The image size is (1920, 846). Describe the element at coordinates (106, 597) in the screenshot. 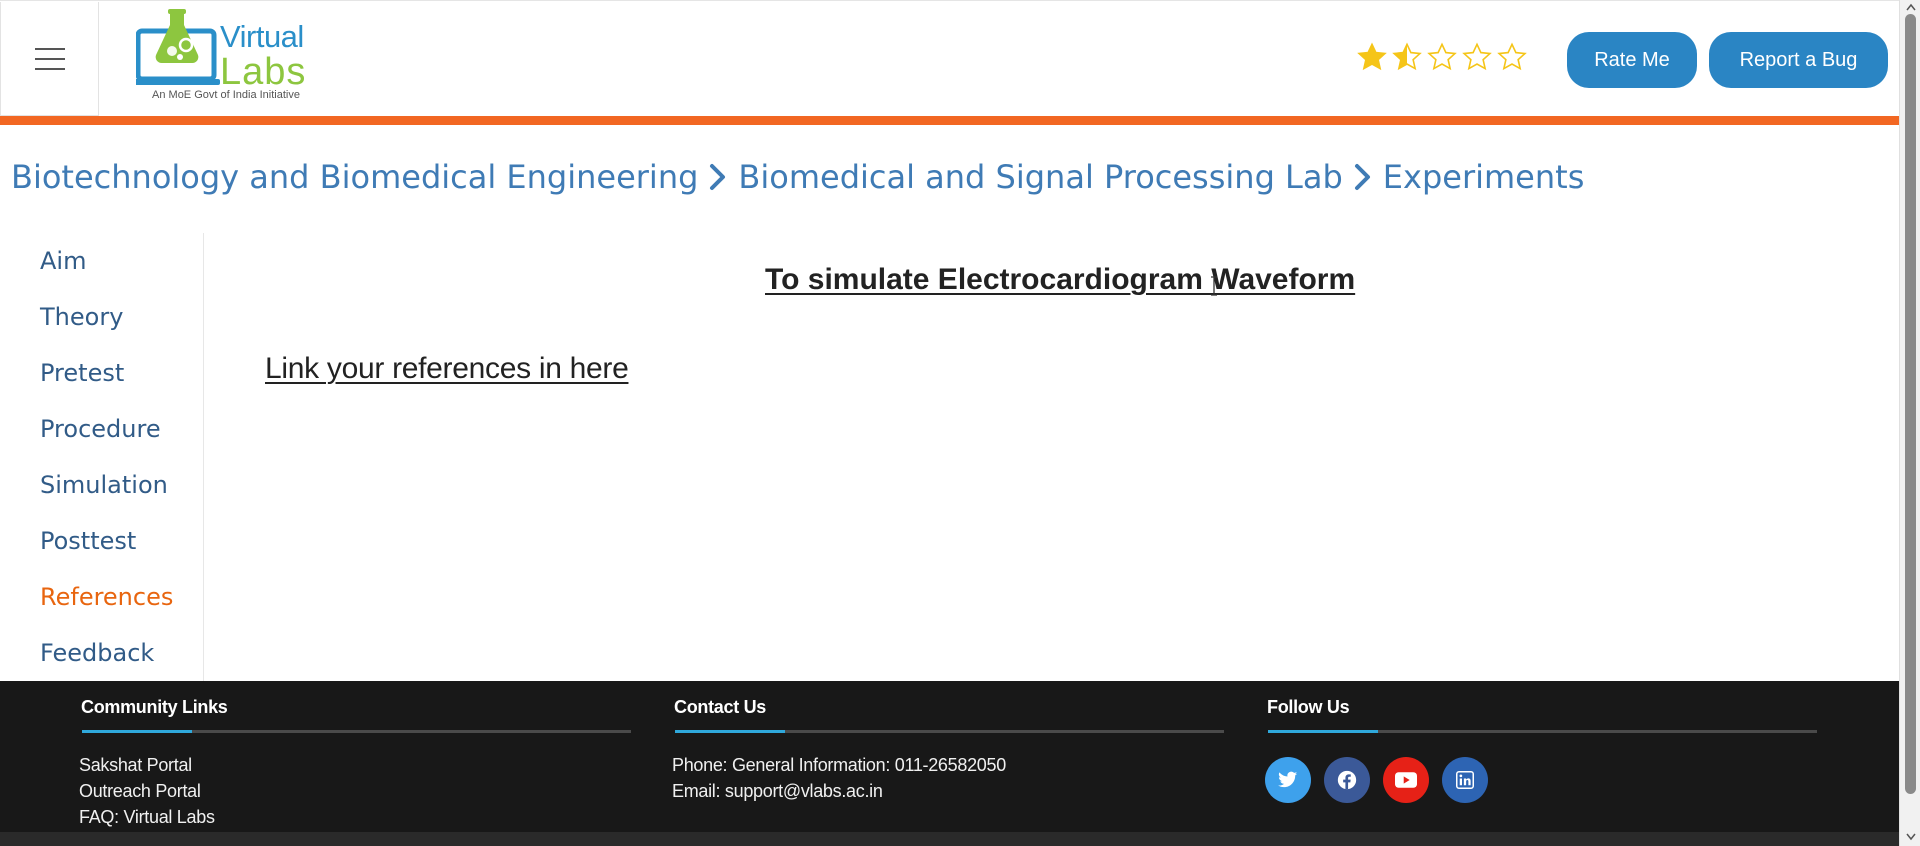

I see `sidebar-item-references: References` at that location.